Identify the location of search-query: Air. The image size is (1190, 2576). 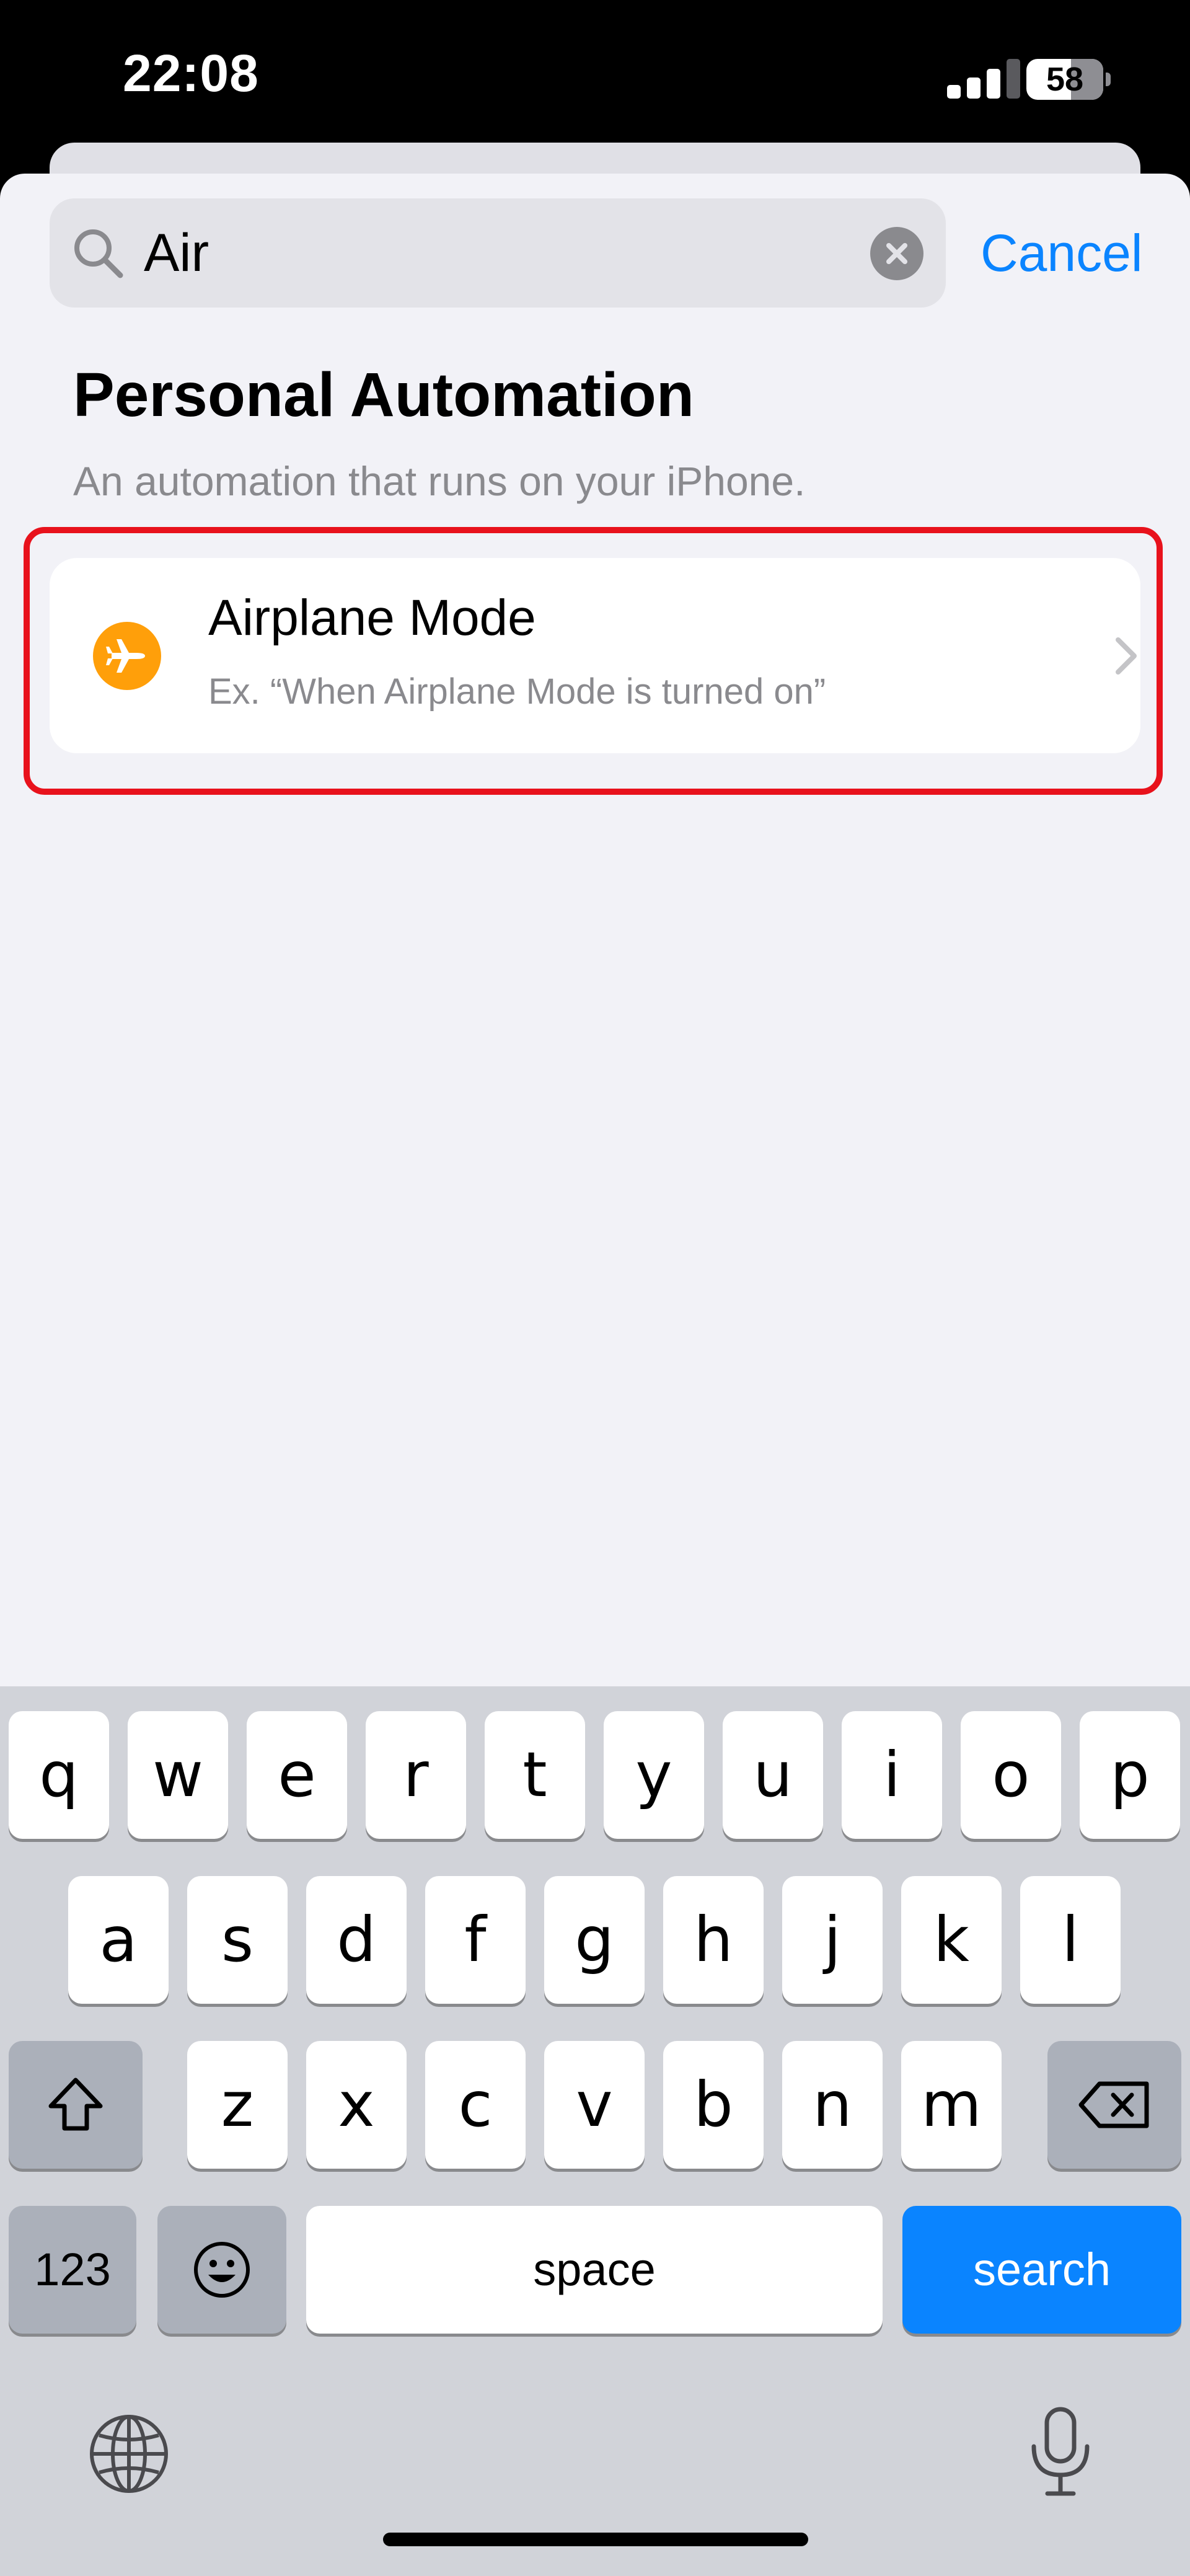
(176, 253).